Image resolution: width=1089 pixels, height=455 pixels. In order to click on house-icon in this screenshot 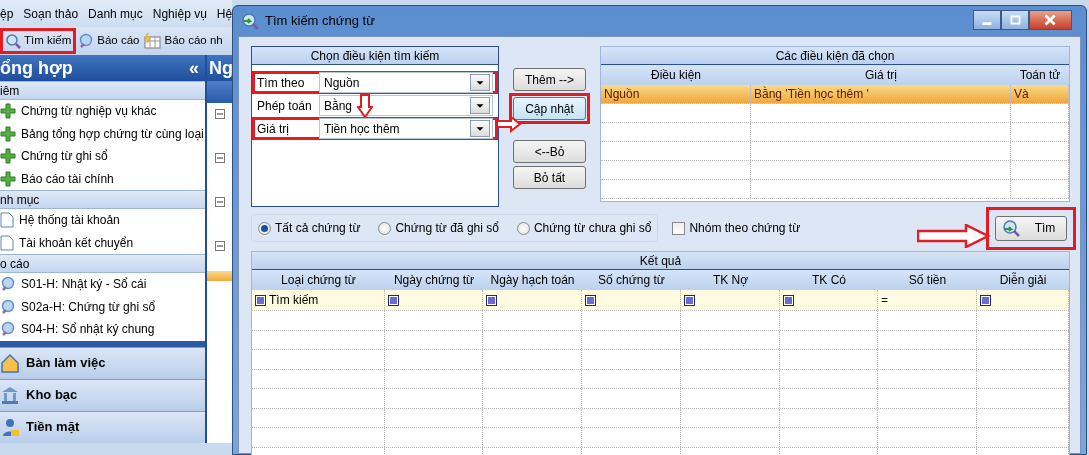, I will do `click(10, 363)`.